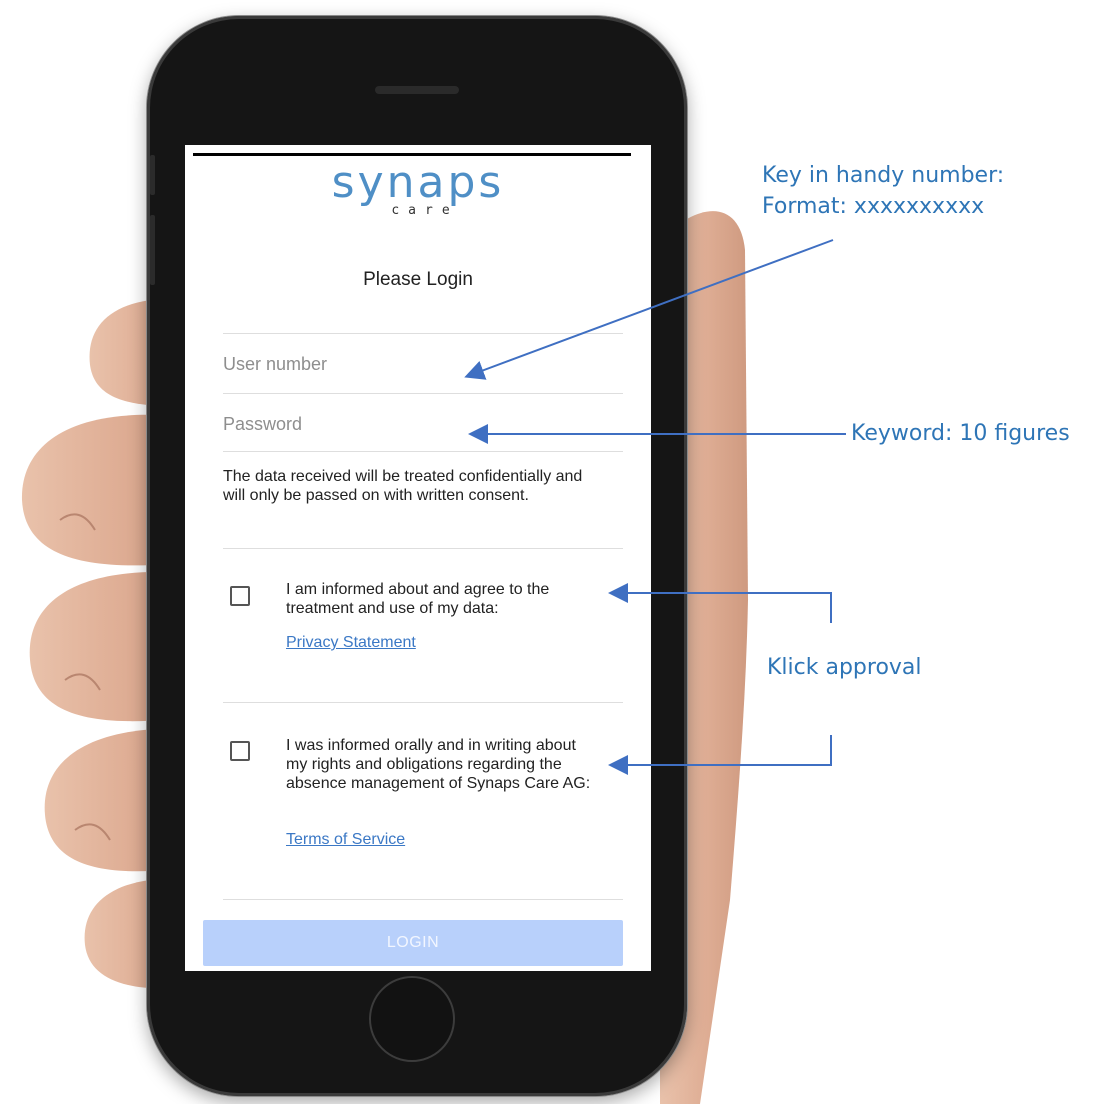 The image size is (1114, 1104). I want to click on annotation-keyword: Keyword: 10 figures, so click(960, 433).